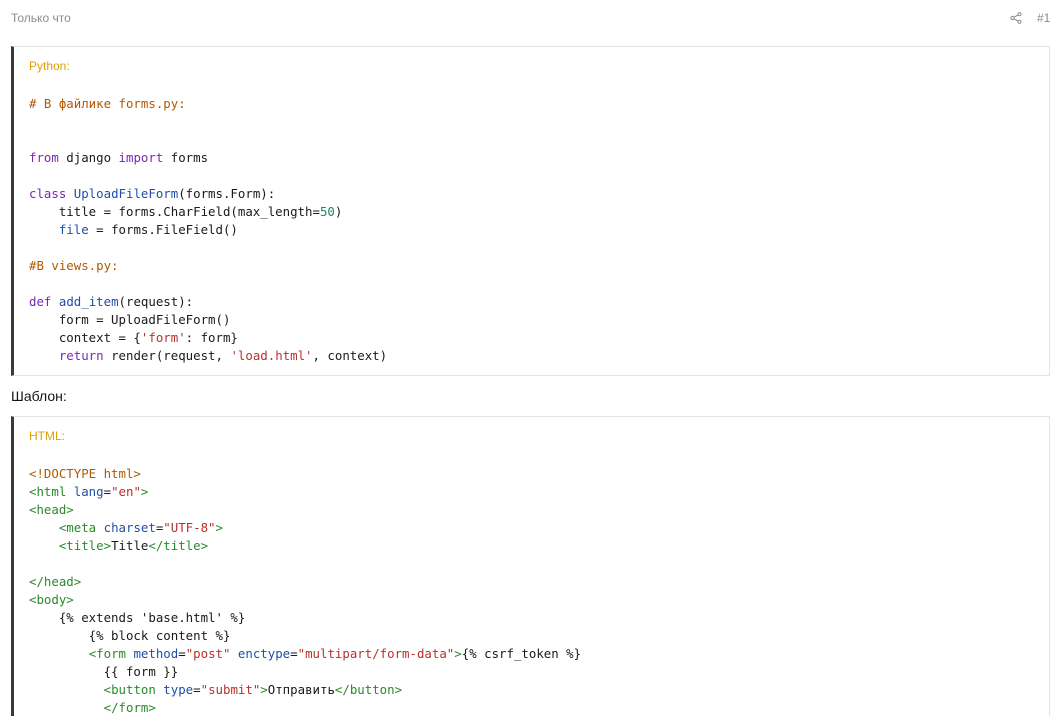 This screenshot has height=716, width=1060. What do you see at coordinates (47, 436) in the screenshot?
I see `code-block-title: HTML:` at bounding box center [47, 436].